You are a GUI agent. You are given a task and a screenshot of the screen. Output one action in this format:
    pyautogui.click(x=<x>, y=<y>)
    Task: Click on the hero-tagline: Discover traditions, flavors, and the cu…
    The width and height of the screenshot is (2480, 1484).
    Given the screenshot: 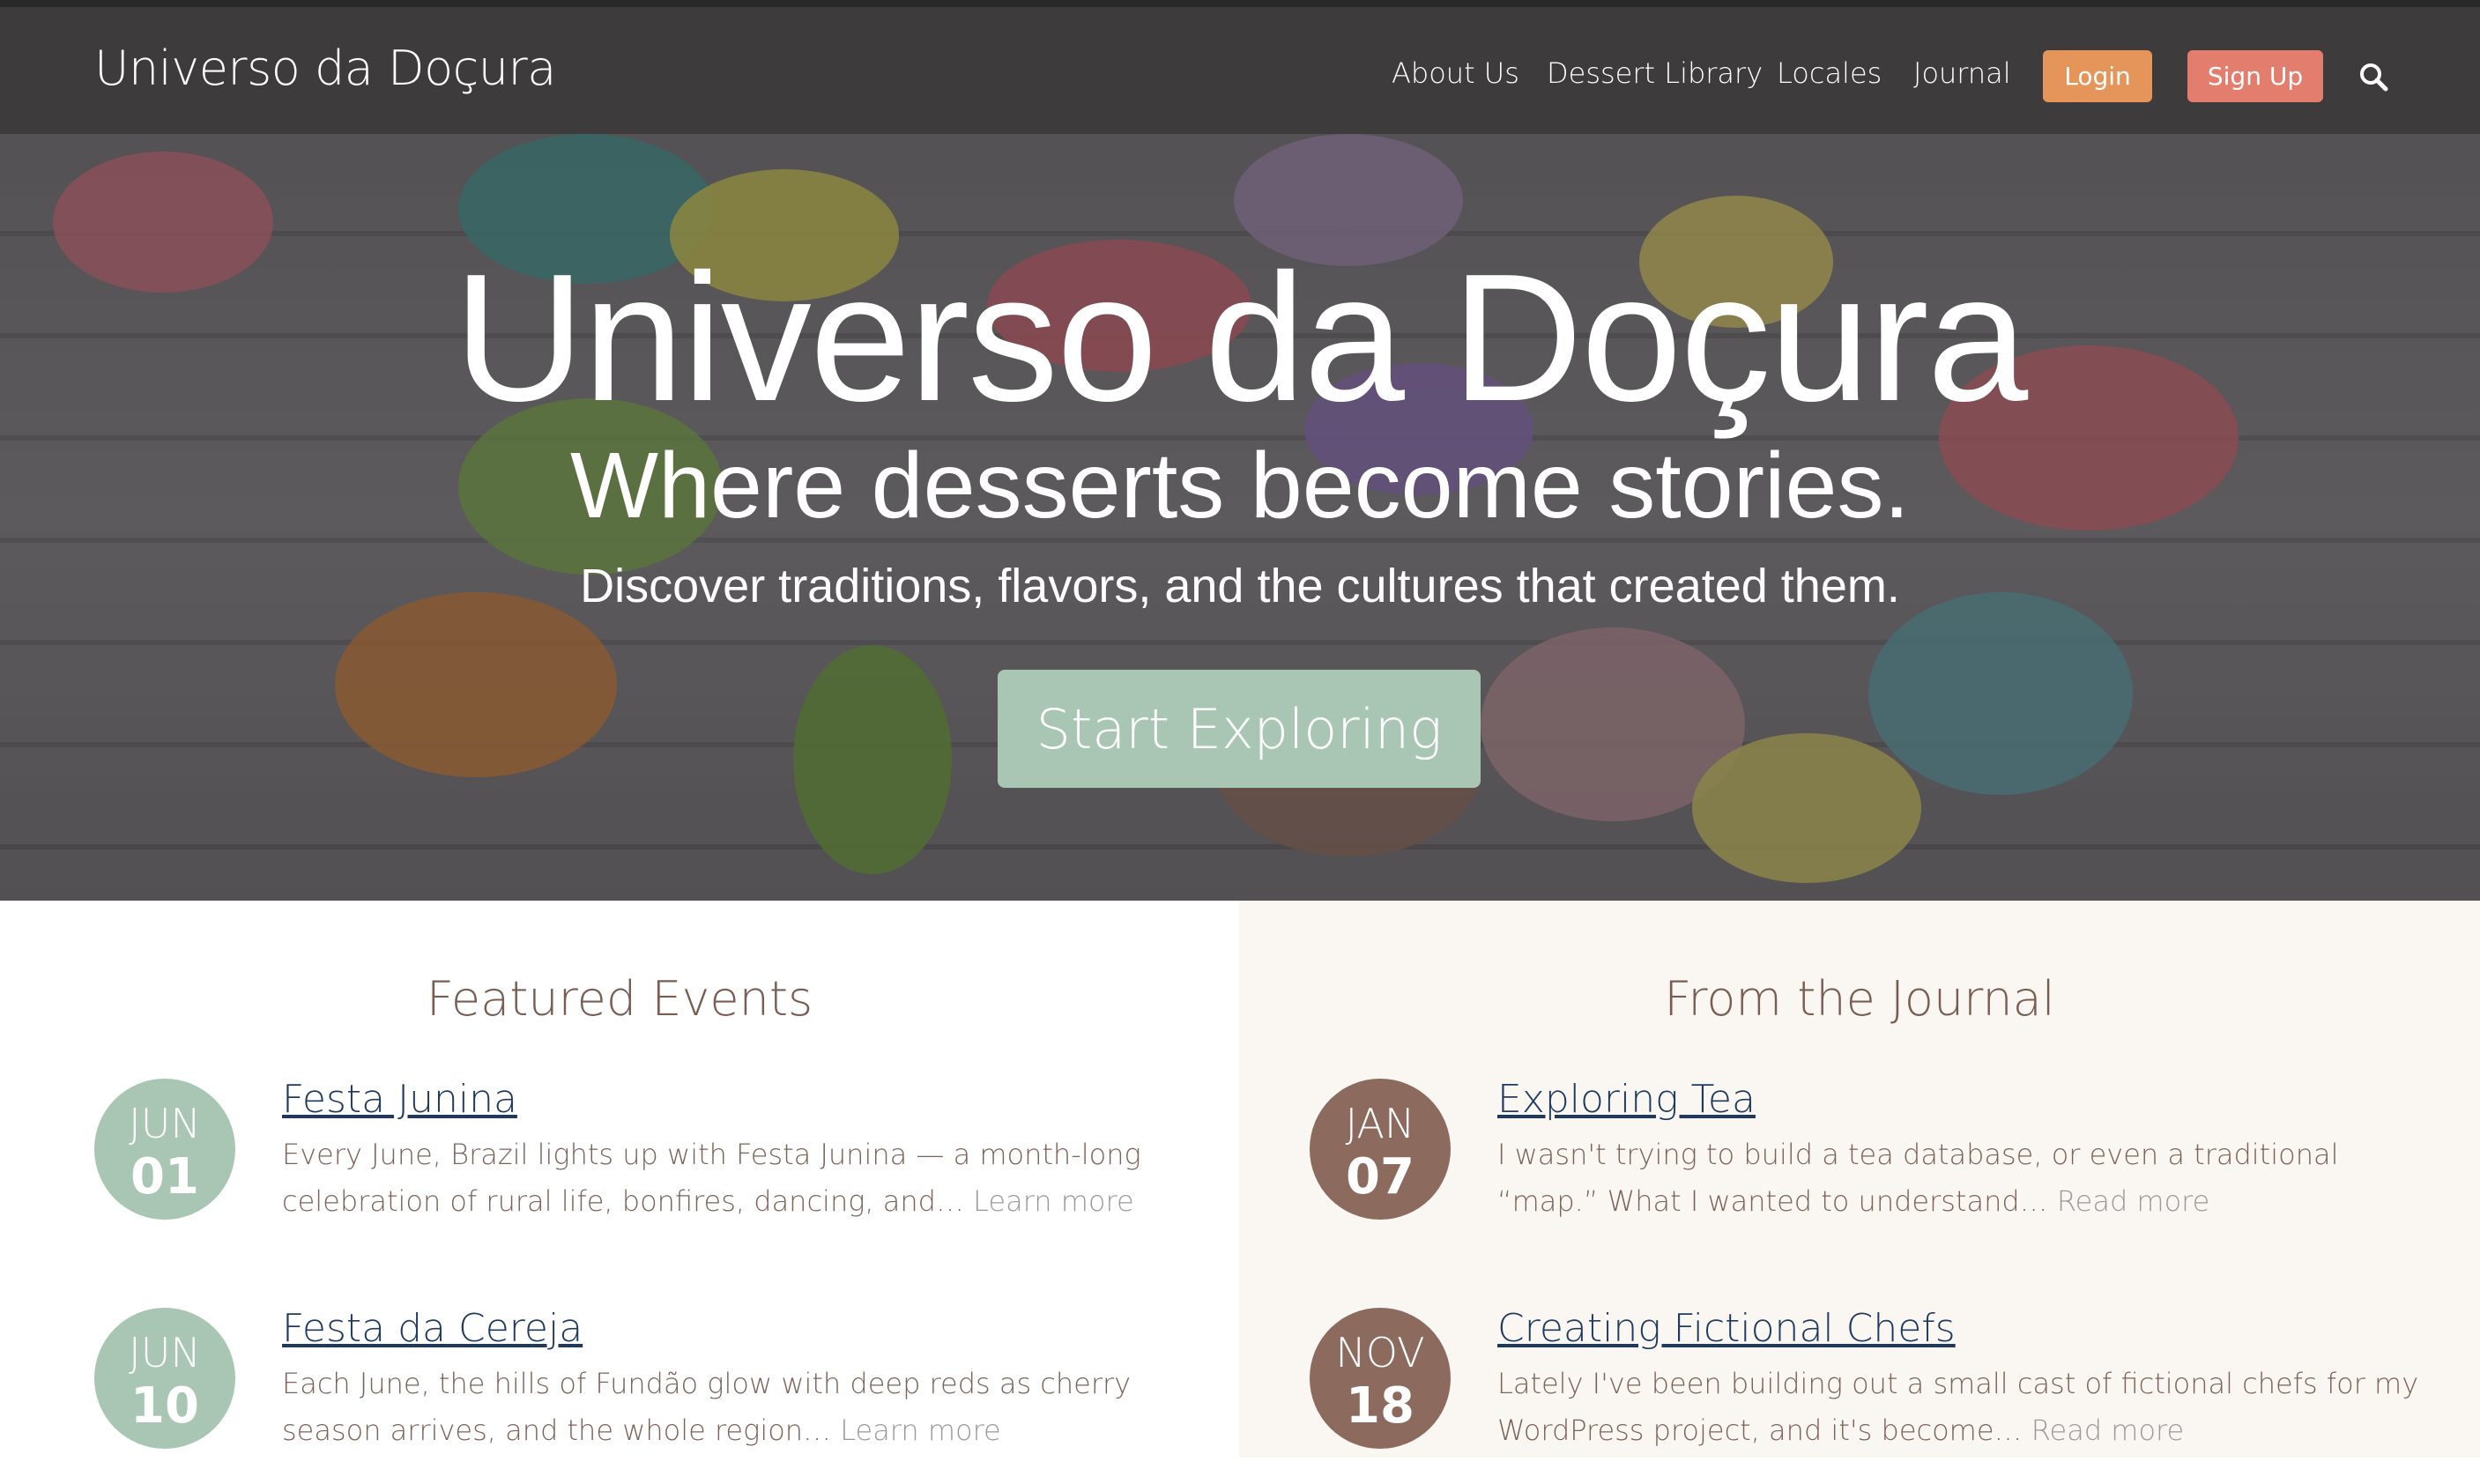 What is the action you would take?
    pyautogui.click(x=1240, y=586)
    